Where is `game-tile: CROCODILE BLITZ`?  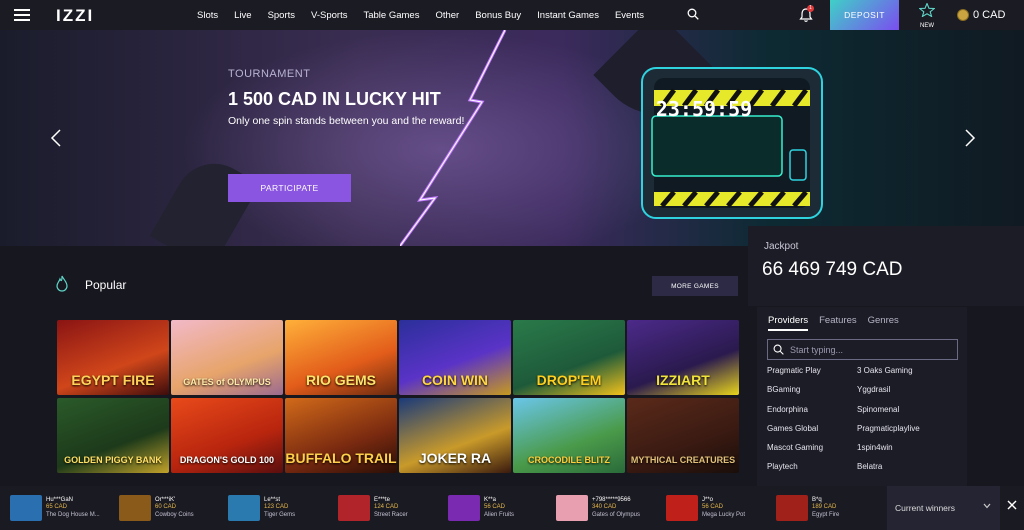 game-tile: CROCODILE BLITZ is located at coordinates (569, 435).